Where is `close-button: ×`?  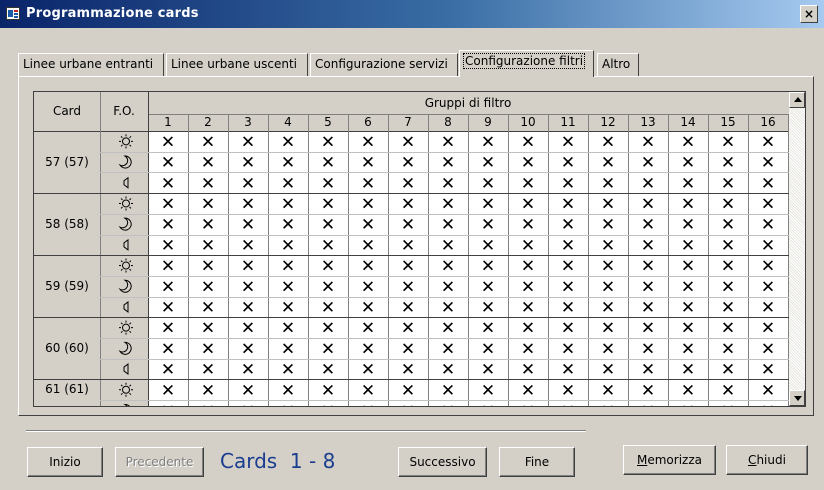
close-button: × is located at coordinates (809, 14).